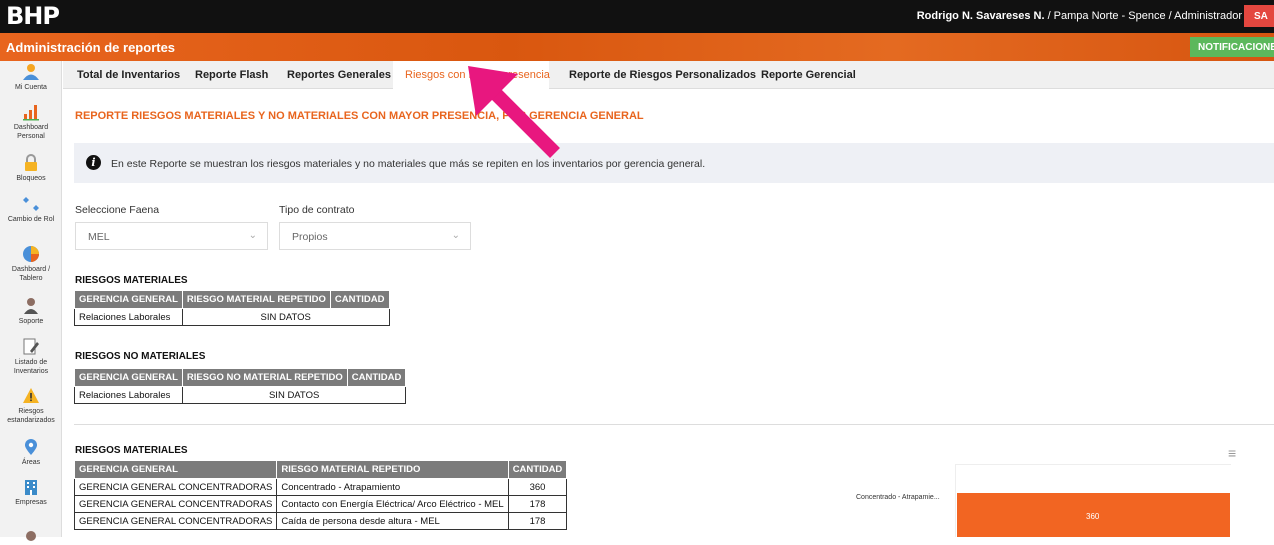  Describe the element at coordinates (339, 75) in the screenshot. I see `tab-reportes-generales: Reportes Generales` at that location.